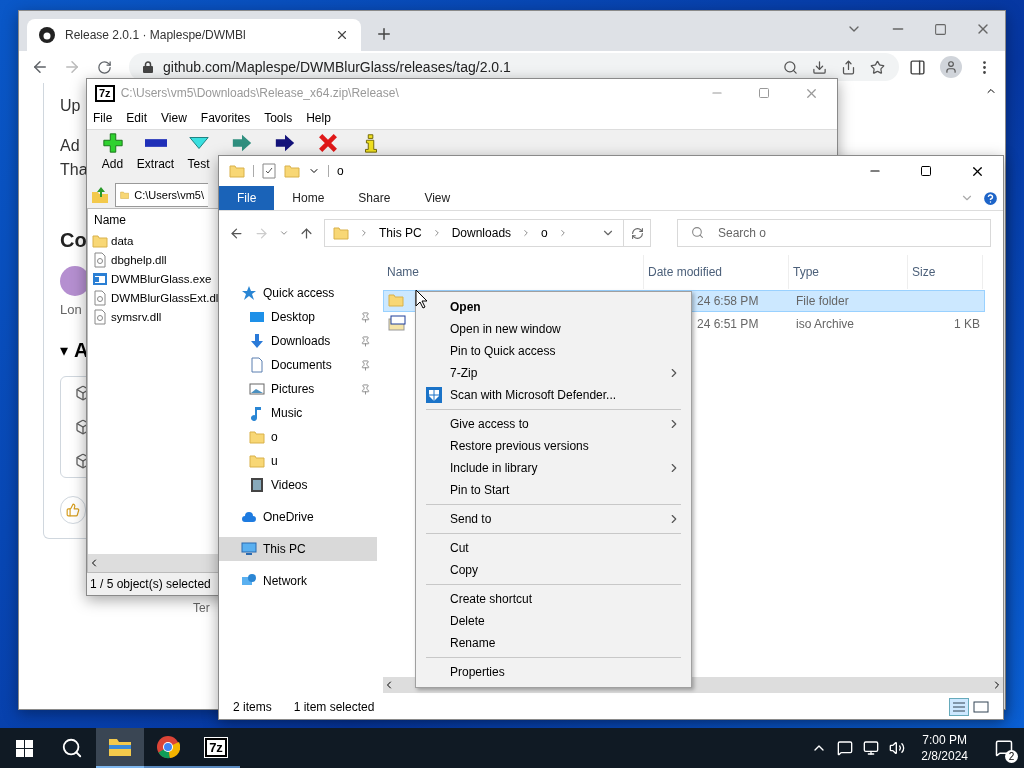 This screenshot has width=1024, height=768. I want to click on page-text: Lon, so click(71, 309).